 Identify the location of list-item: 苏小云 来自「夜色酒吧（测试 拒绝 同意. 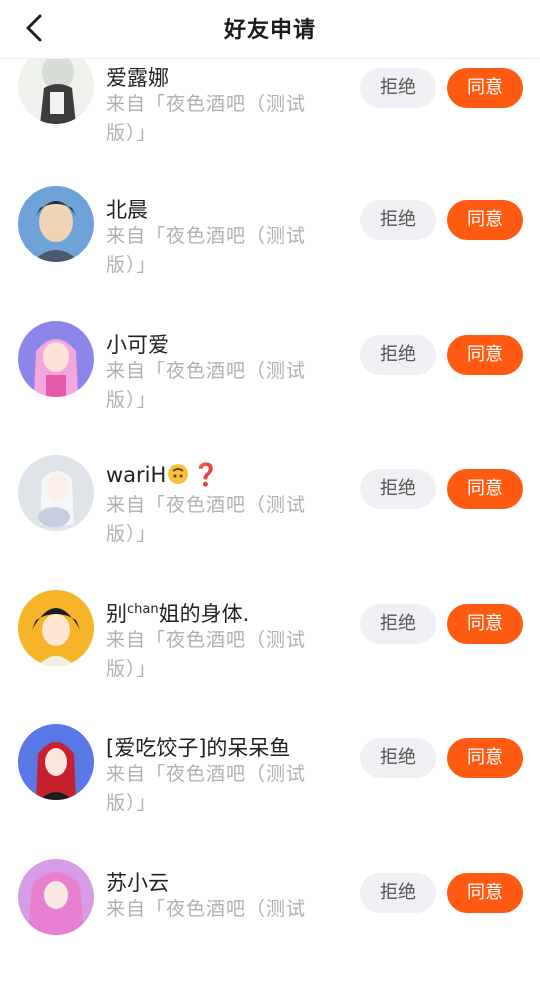
(270, 932).